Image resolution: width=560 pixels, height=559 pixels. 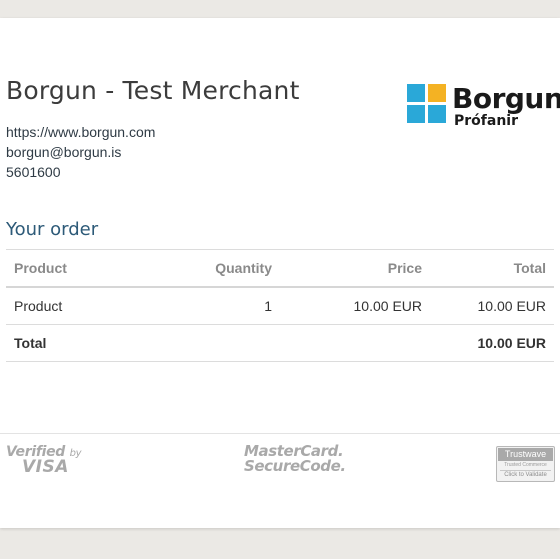 I want to click on trustwave-title: Trustwave, so click(x=525, y=454).